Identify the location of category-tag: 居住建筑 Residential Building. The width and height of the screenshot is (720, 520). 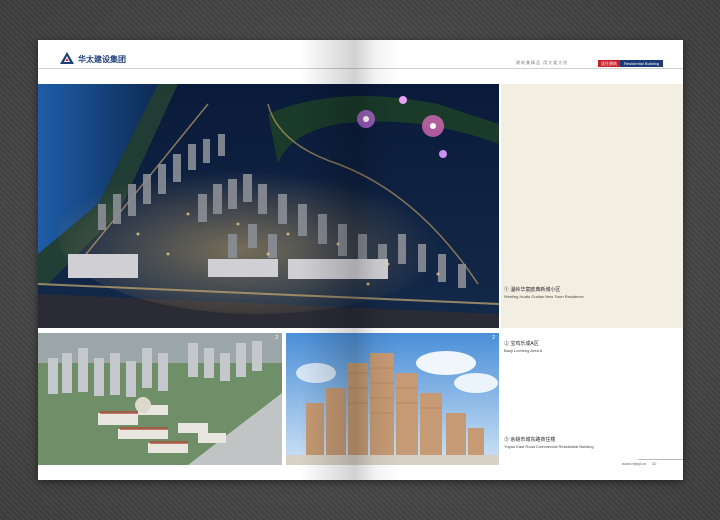
(631, 63).